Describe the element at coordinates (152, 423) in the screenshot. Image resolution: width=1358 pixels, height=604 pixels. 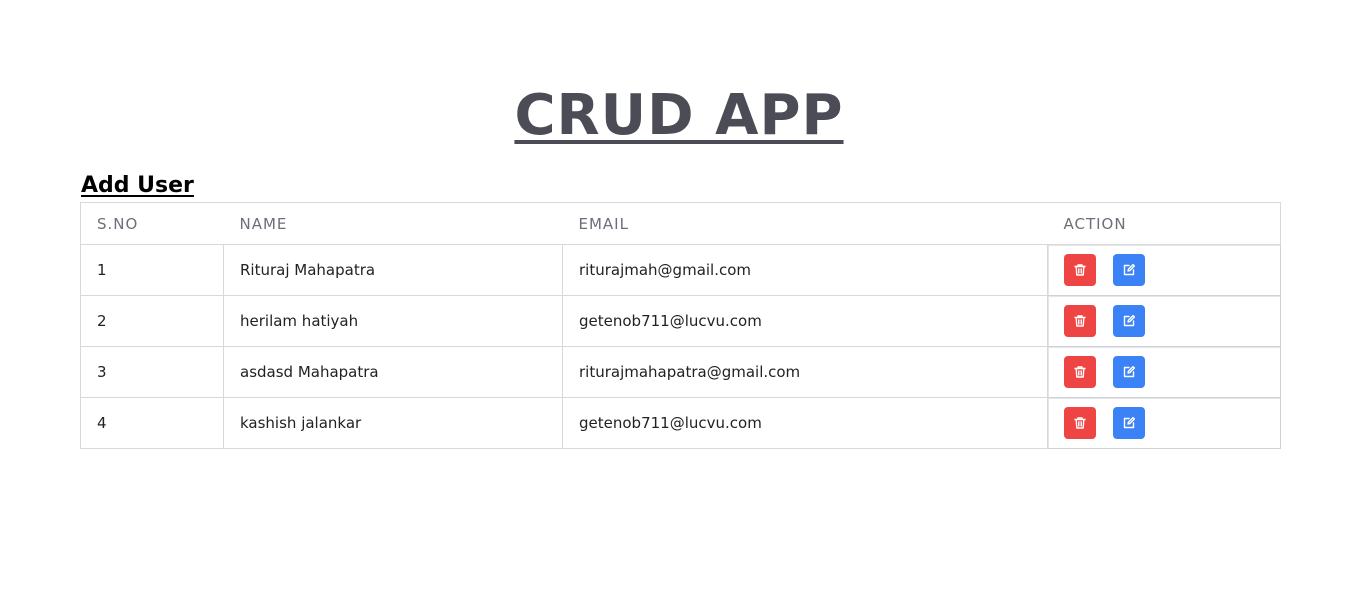
I see `cell-sno: 4` at that location.